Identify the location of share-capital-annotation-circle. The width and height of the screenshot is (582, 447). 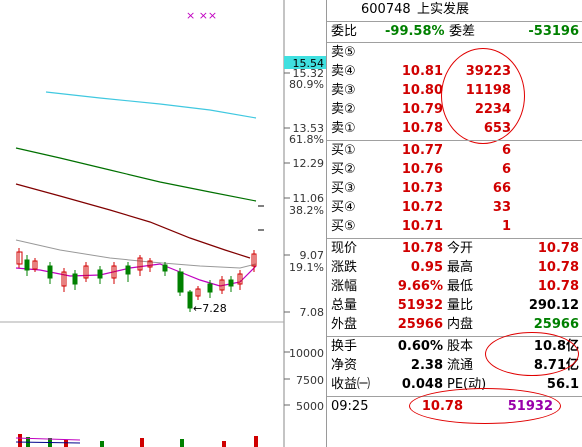
(532, 354).